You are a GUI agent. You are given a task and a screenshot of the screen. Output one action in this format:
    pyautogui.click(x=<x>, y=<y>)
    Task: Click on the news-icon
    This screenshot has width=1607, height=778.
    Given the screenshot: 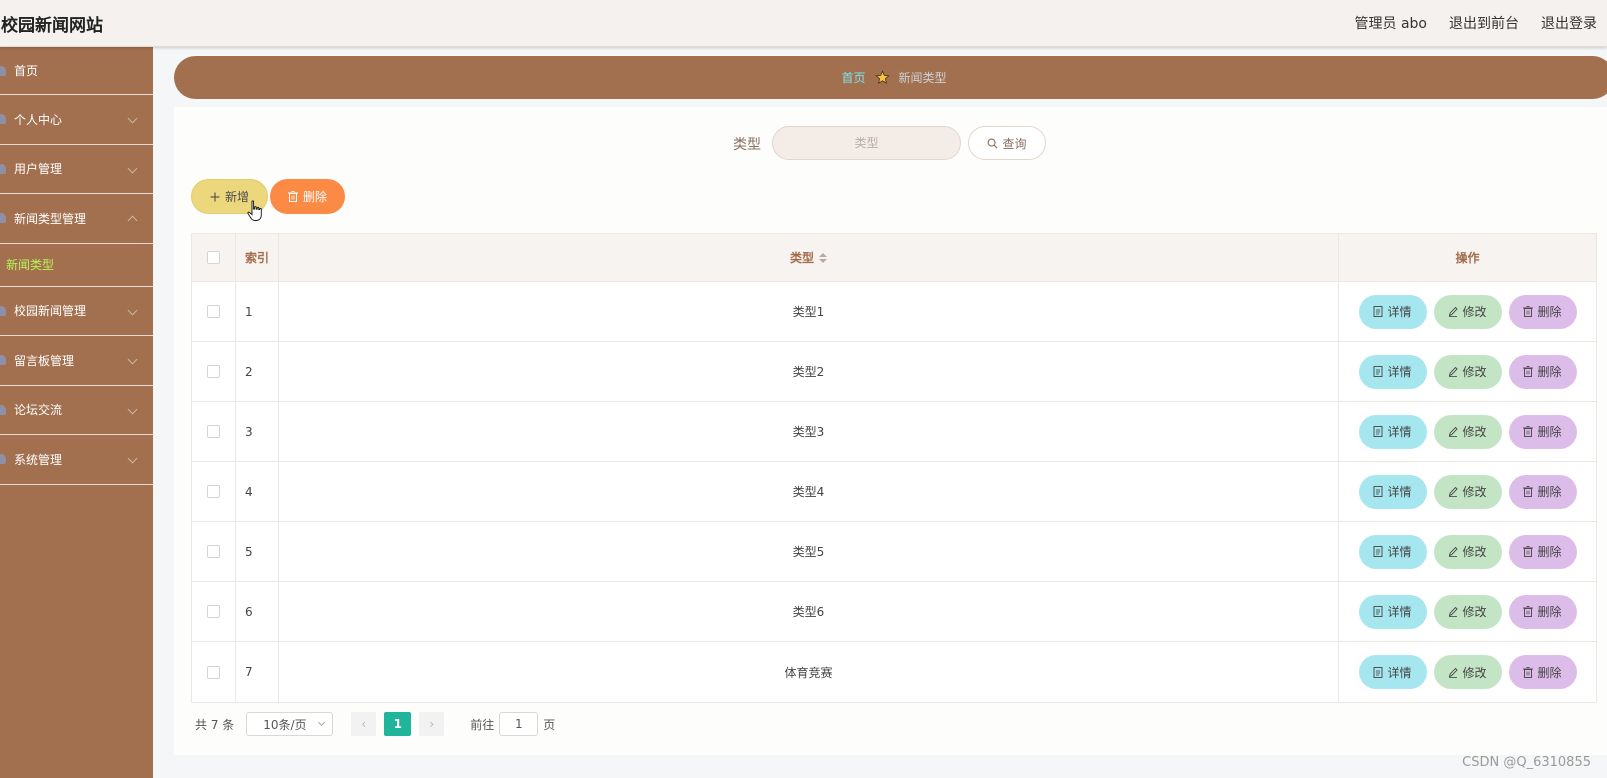 What is the action you would take?
    pyautogui.click(x=3, y=310)
    